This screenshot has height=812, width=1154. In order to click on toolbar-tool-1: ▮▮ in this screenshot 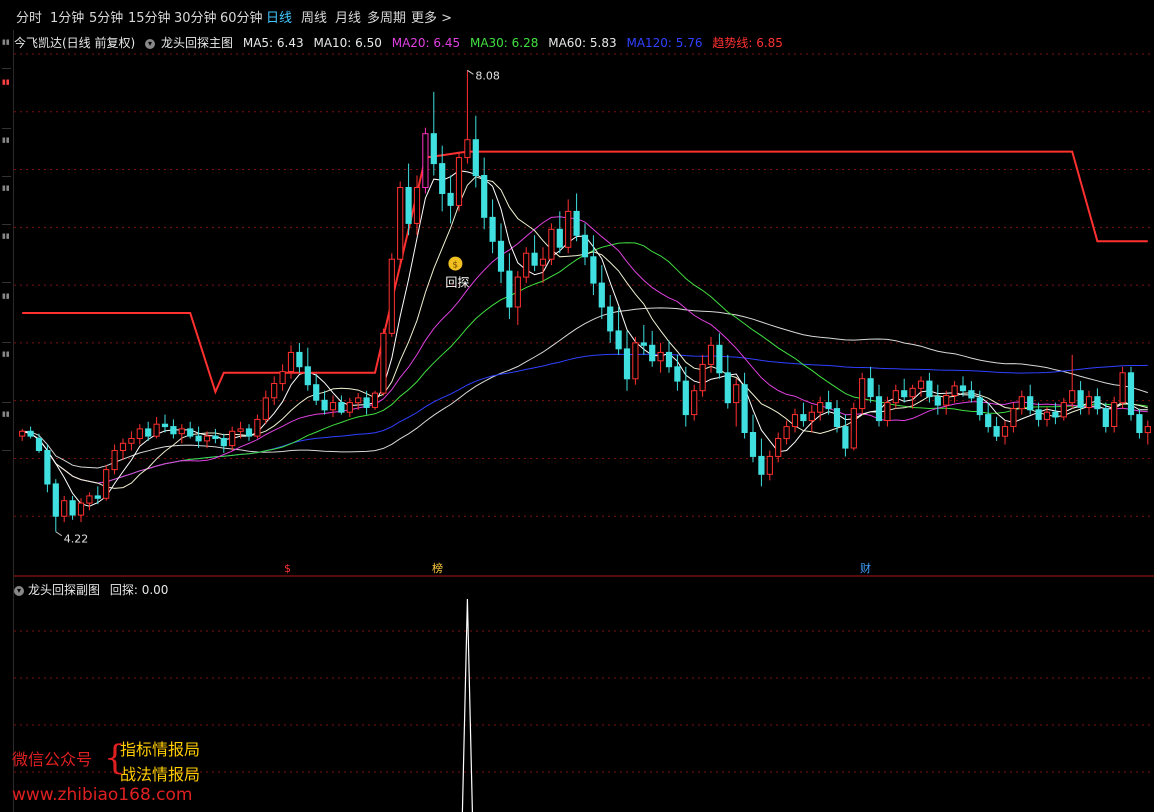, I will do `click(6, 53)`.